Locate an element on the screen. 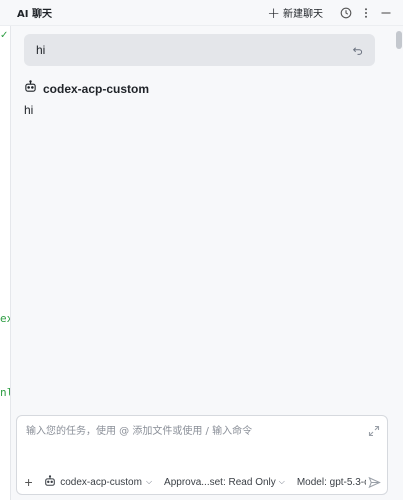 The width and height of the screenshot is (403, 500). minimize-icon is located at coordinates (386, 13).